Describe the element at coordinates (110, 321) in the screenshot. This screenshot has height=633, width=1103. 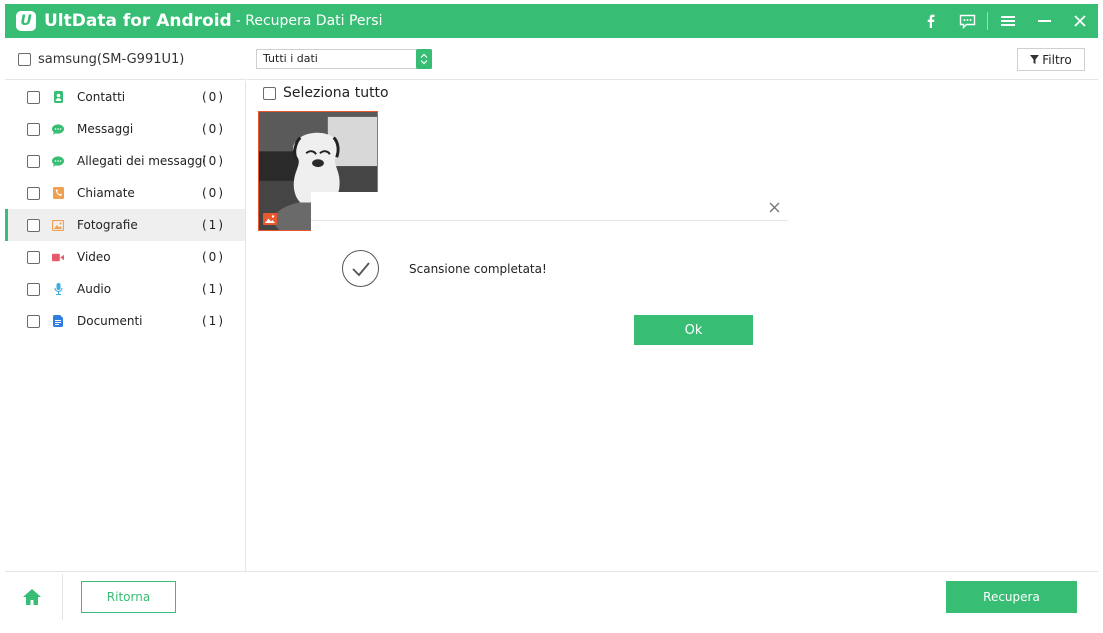
I see `category-label: Documenti` at that location.